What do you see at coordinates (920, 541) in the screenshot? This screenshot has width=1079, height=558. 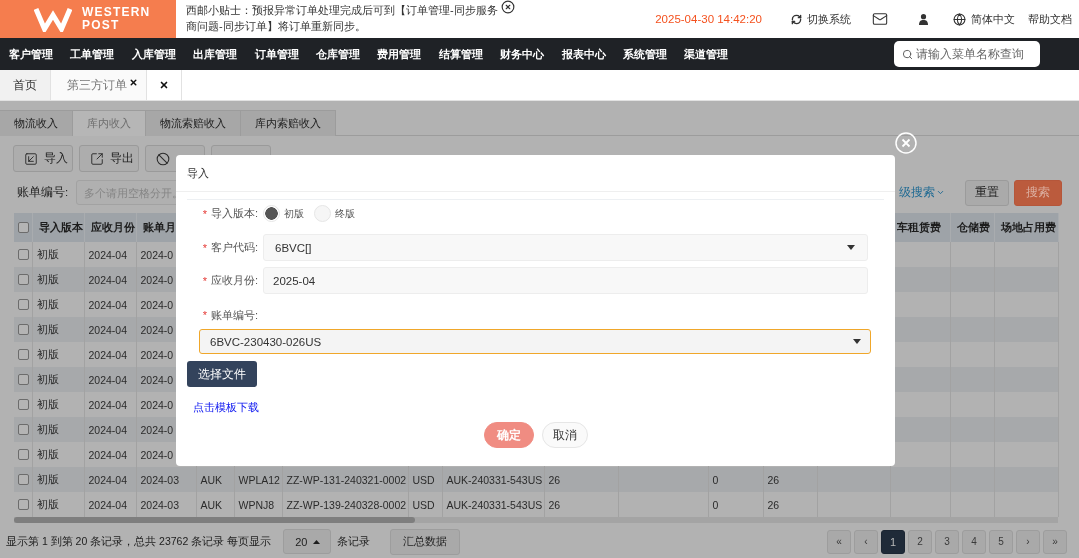 I see `page-button: 2` at bounding box center [920, 541].